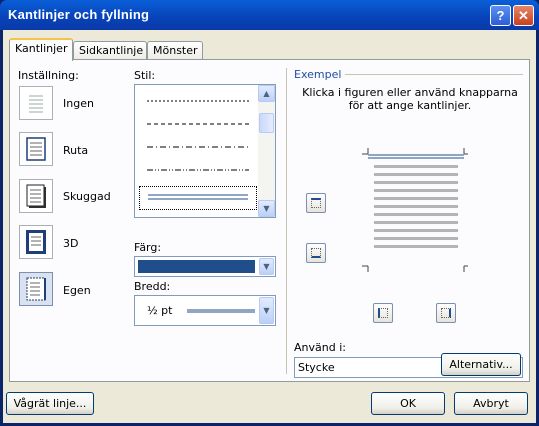 Image resolution: width=539 pixels, height=426 pixels. What do you see at coordinates (198, 101) in the screenshot?
I see `style-line-dashed-fine` at bounding box center [198, 101].